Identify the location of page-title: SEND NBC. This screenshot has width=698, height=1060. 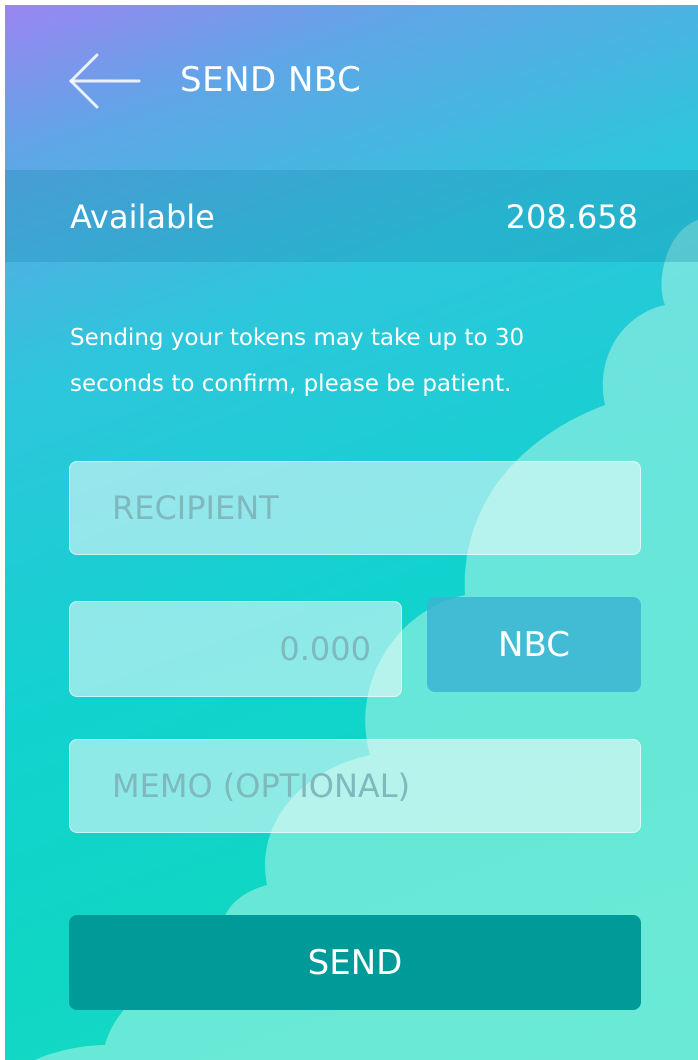
(271, 80).